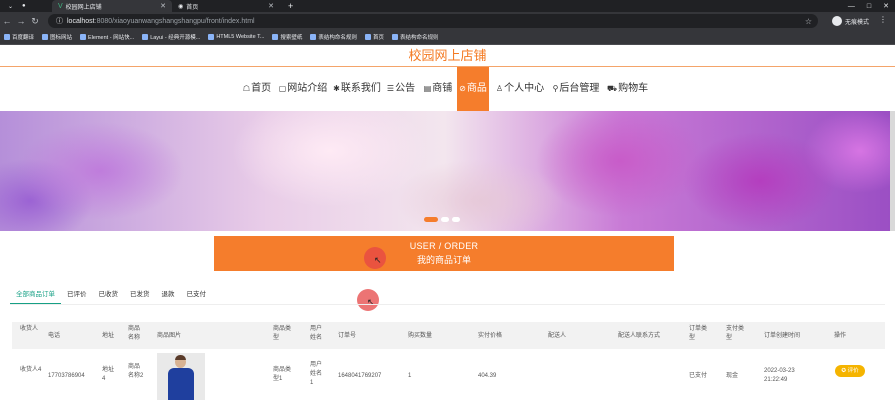 The width and height of the screenshot is (895, 400). Describe the element at coordinates (836, 21) in the screenshot. I see `incognito-icon` at that location.